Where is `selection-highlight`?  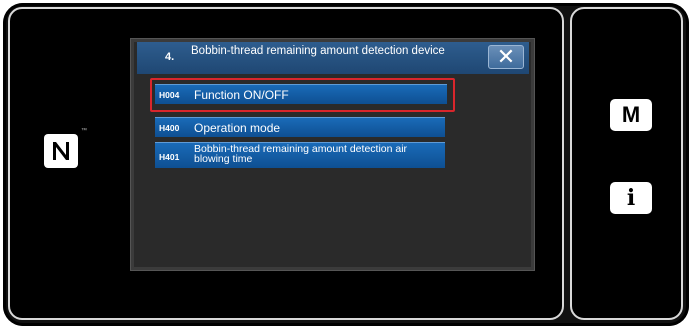
selection-highlight is located at coordinates (302, 95).